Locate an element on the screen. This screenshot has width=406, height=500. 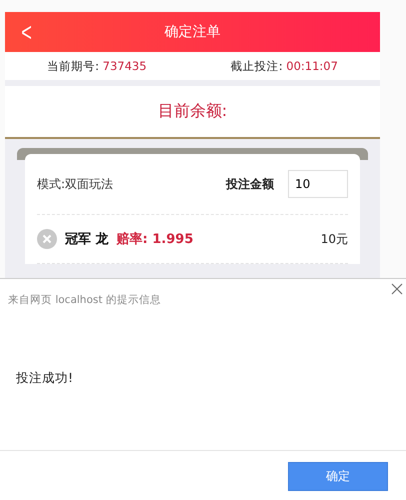
close-button is located at coordinates (397, 289).